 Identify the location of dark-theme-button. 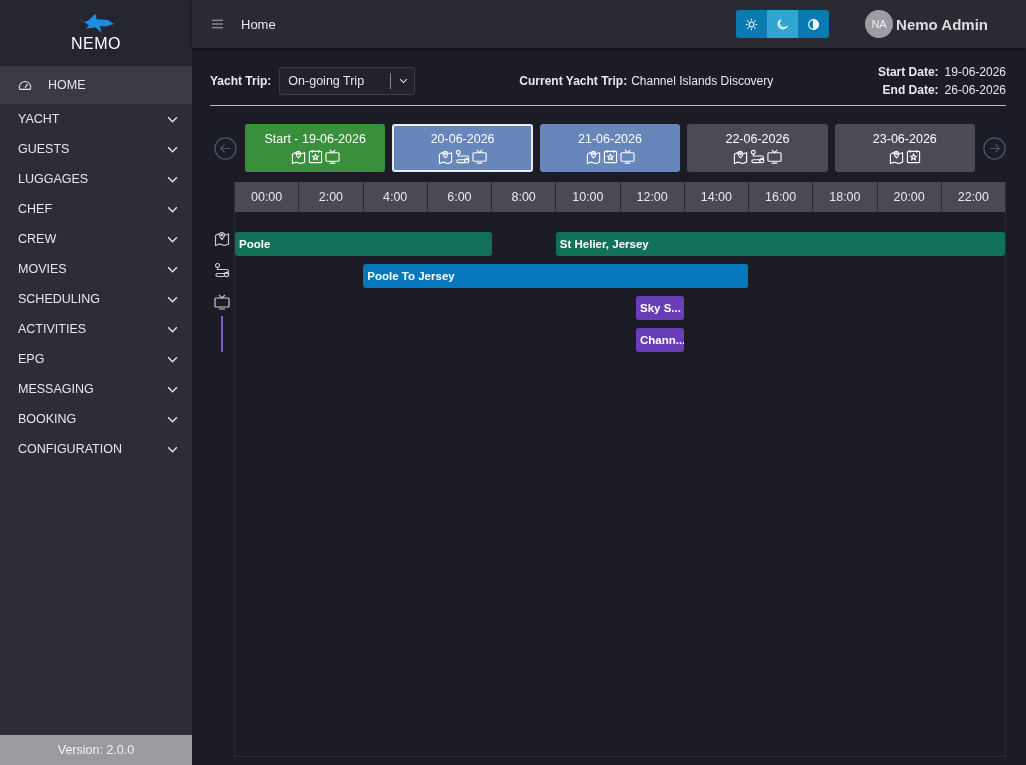
(783, 24).